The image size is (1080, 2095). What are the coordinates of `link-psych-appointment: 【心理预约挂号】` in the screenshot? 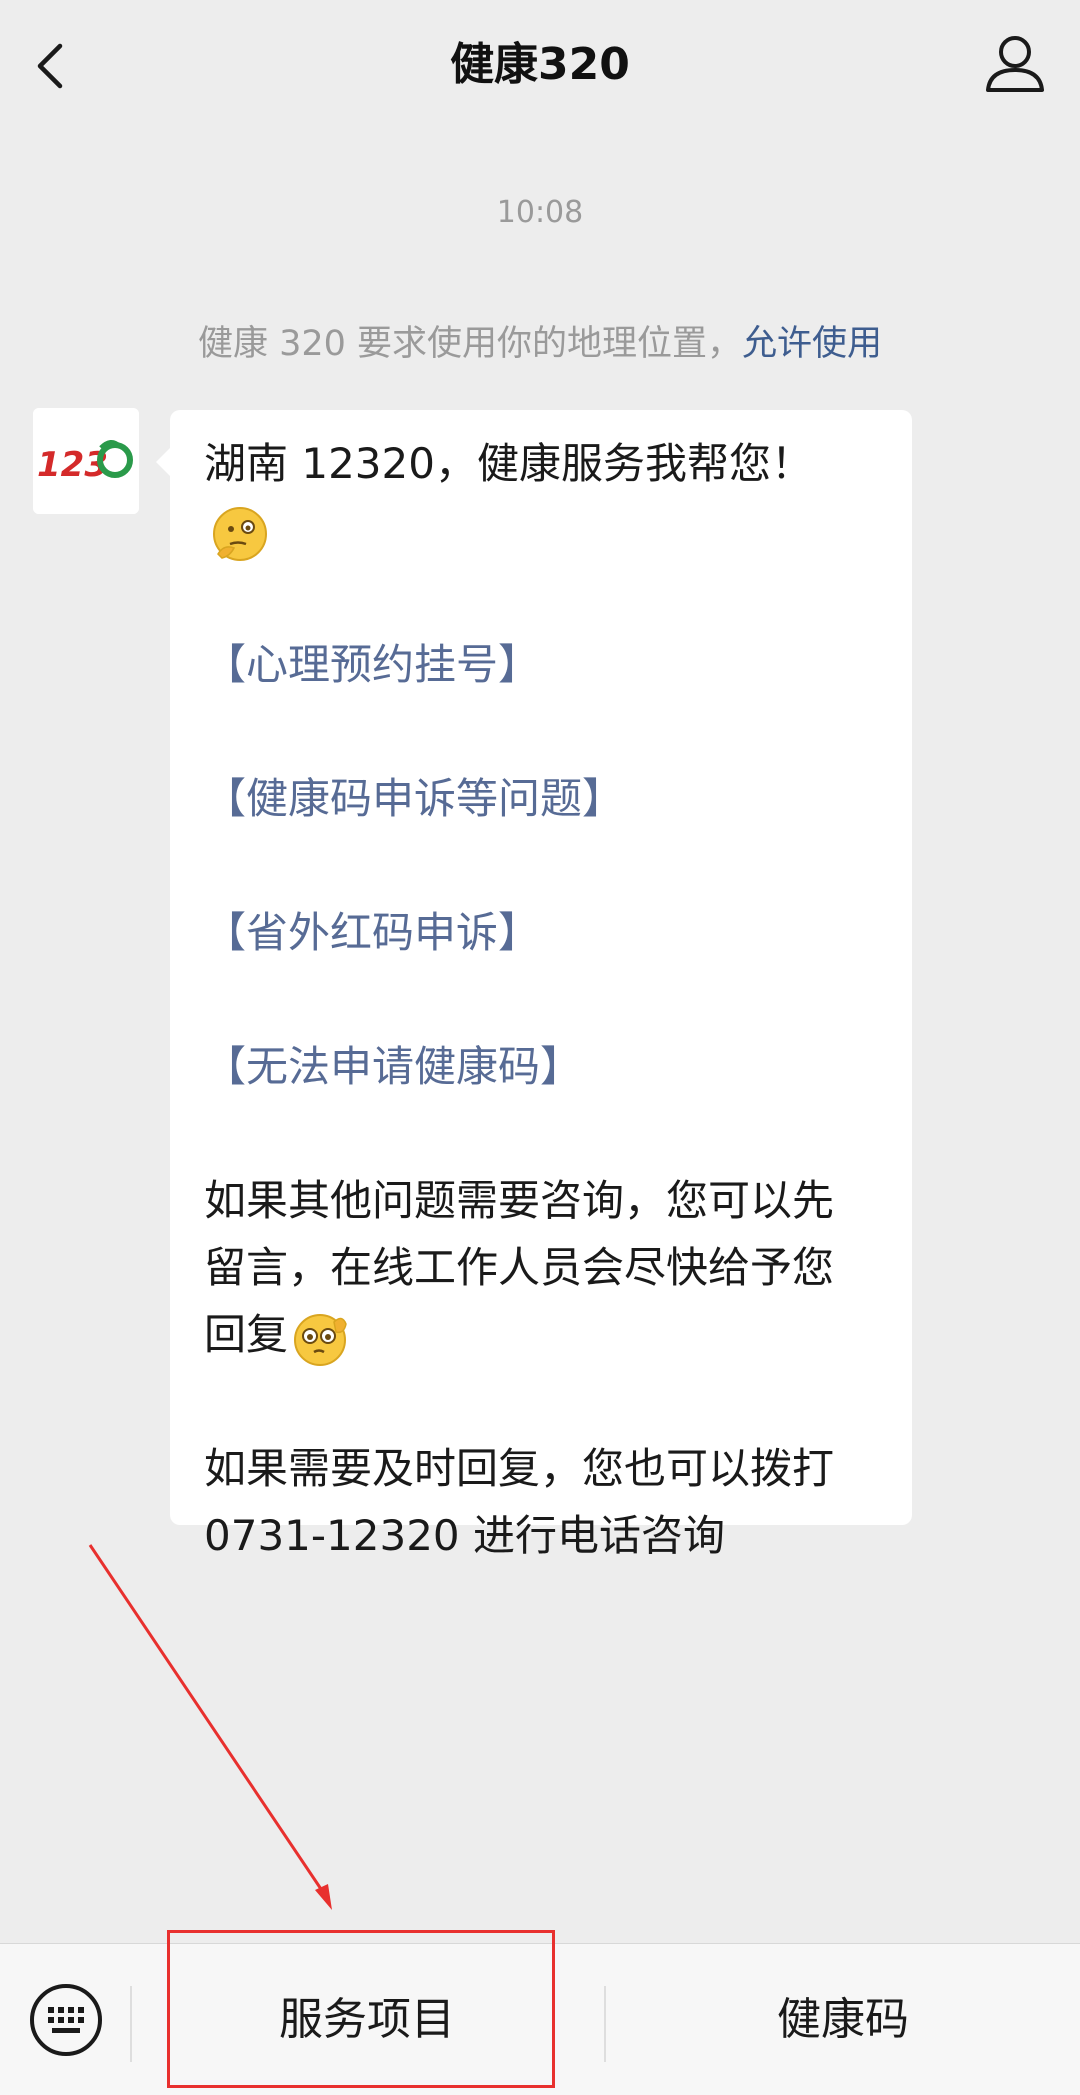 It's located at (541, 664).